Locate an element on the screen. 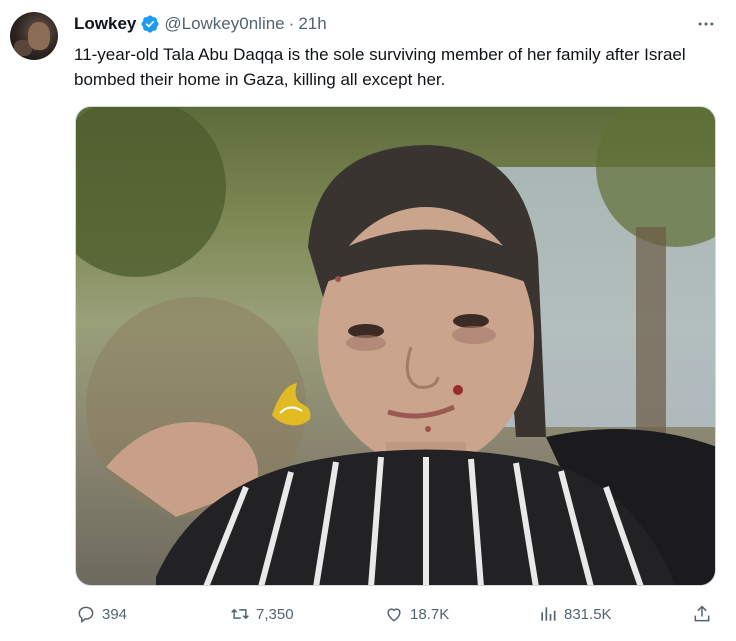  views-icon is located at coordinates (548, 614).